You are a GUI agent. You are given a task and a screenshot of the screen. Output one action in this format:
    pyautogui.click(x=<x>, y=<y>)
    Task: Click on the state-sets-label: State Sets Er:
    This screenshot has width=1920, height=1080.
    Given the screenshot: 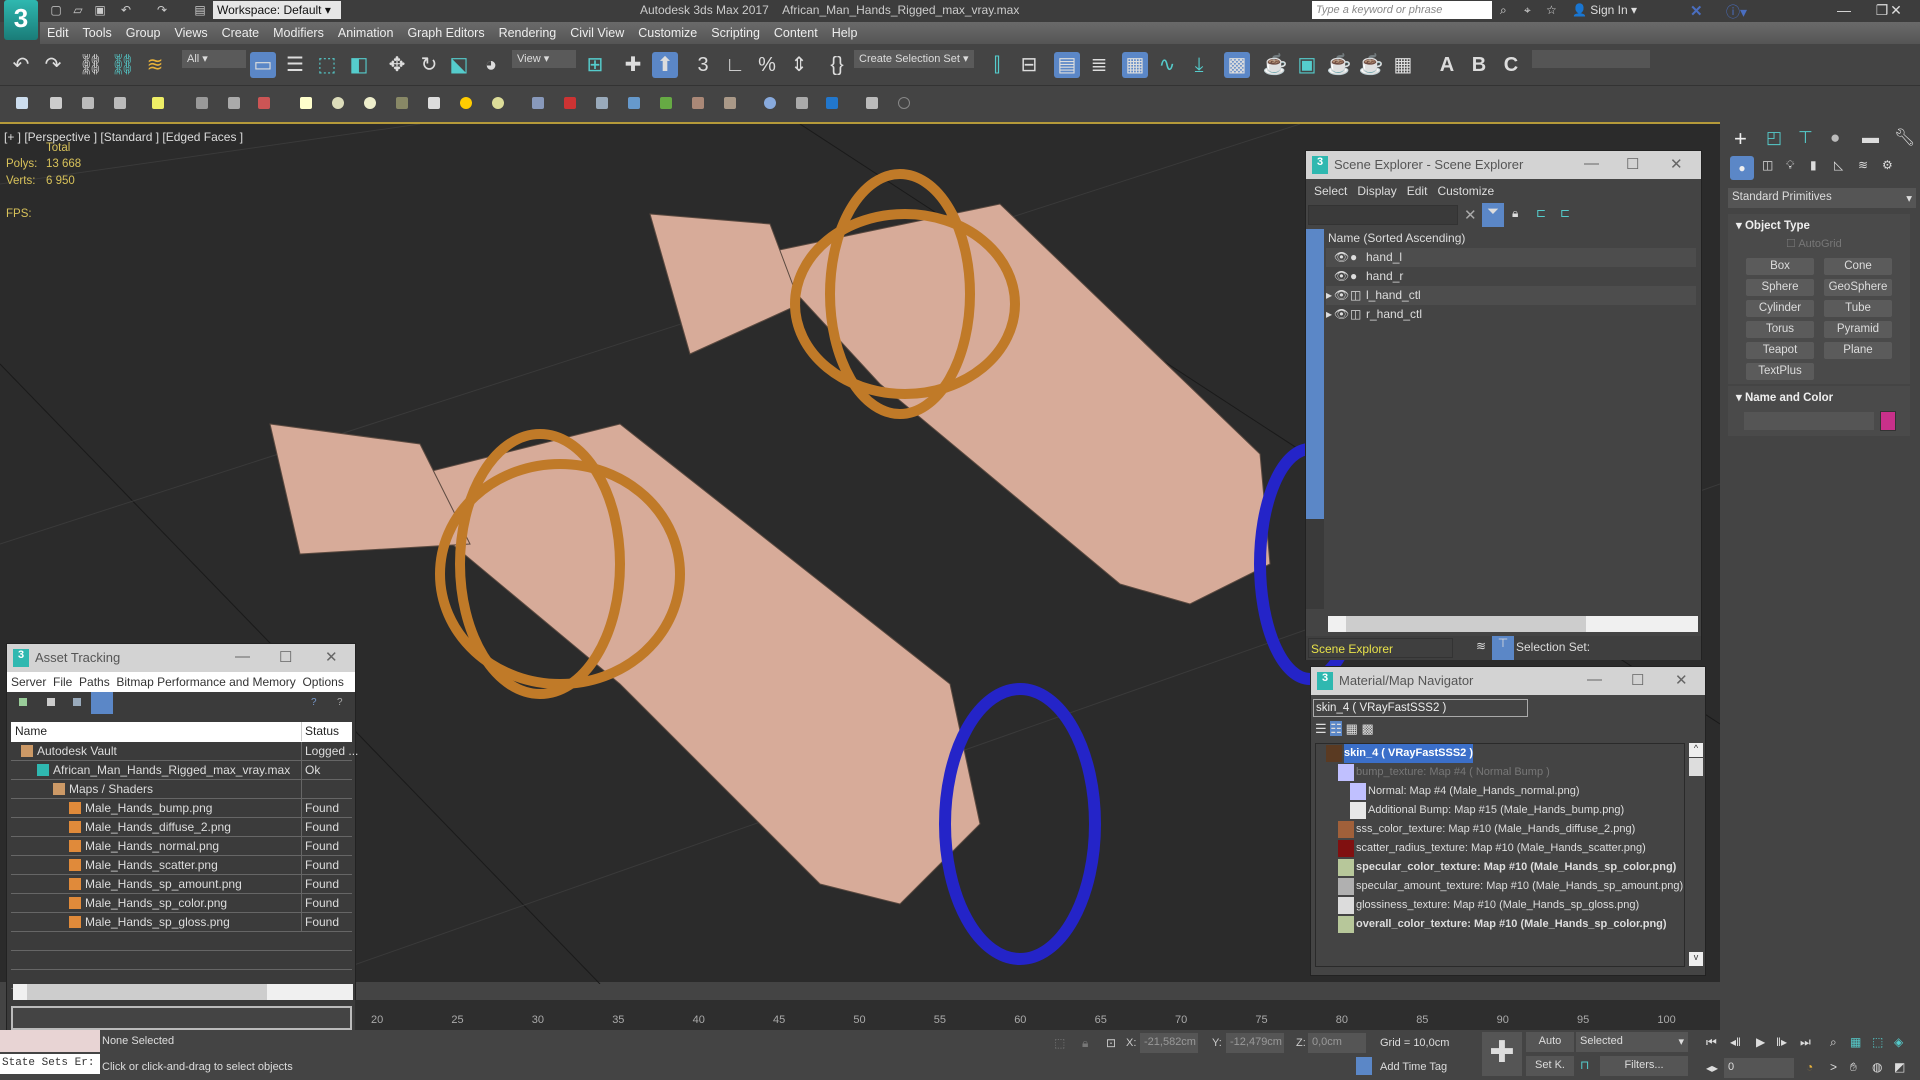 What is the action you would take?
    pyautogui.click(x=50, y=1064)
    